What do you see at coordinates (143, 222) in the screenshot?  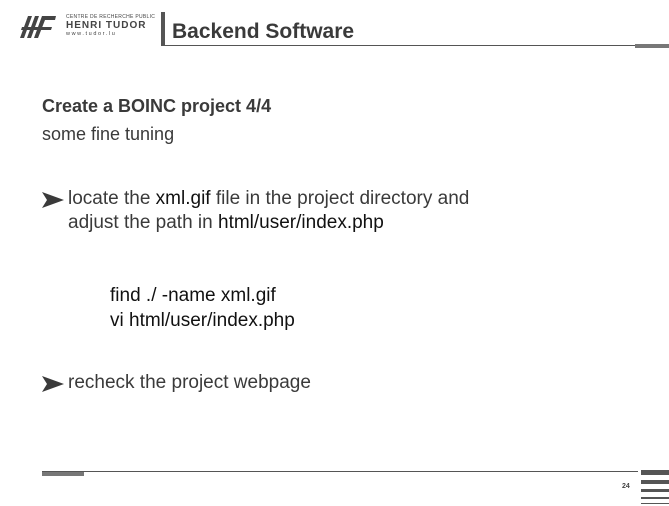 I see `bullet-text: adjust the path in` at bounding box center [143, 222].